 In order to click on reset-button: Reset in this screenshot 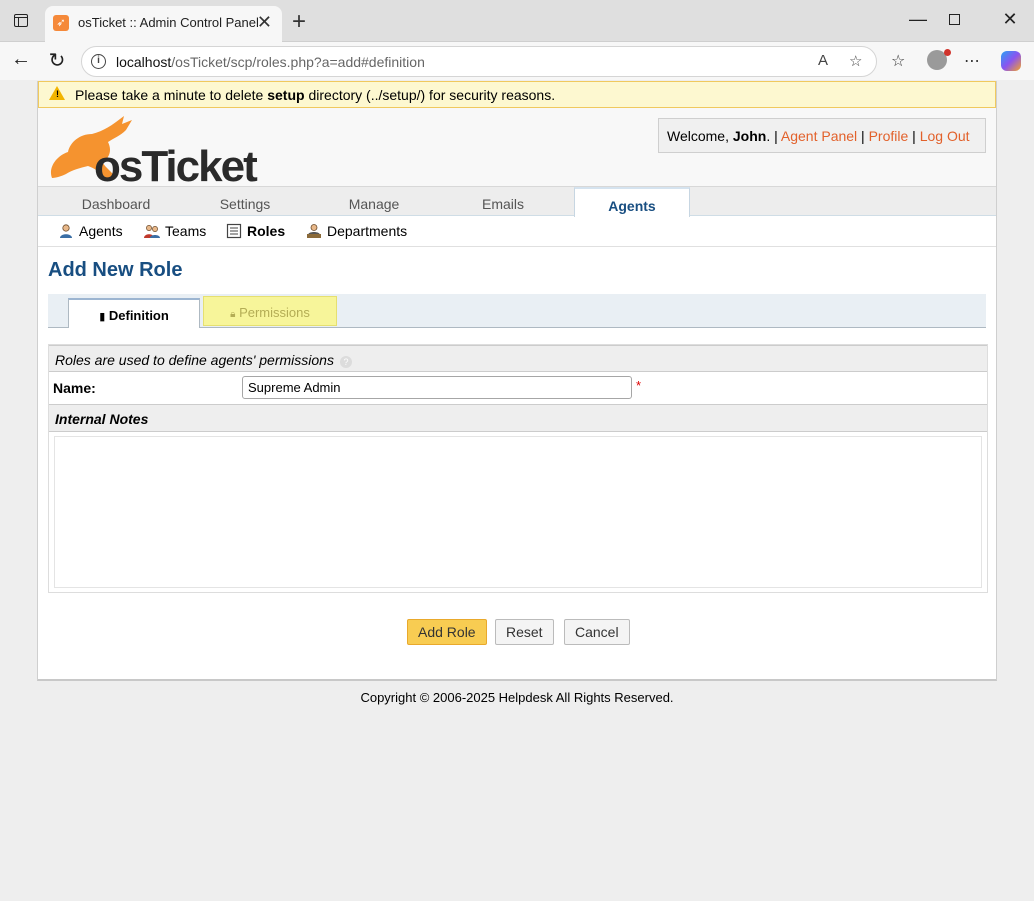, I will do `click(524, 632)`.